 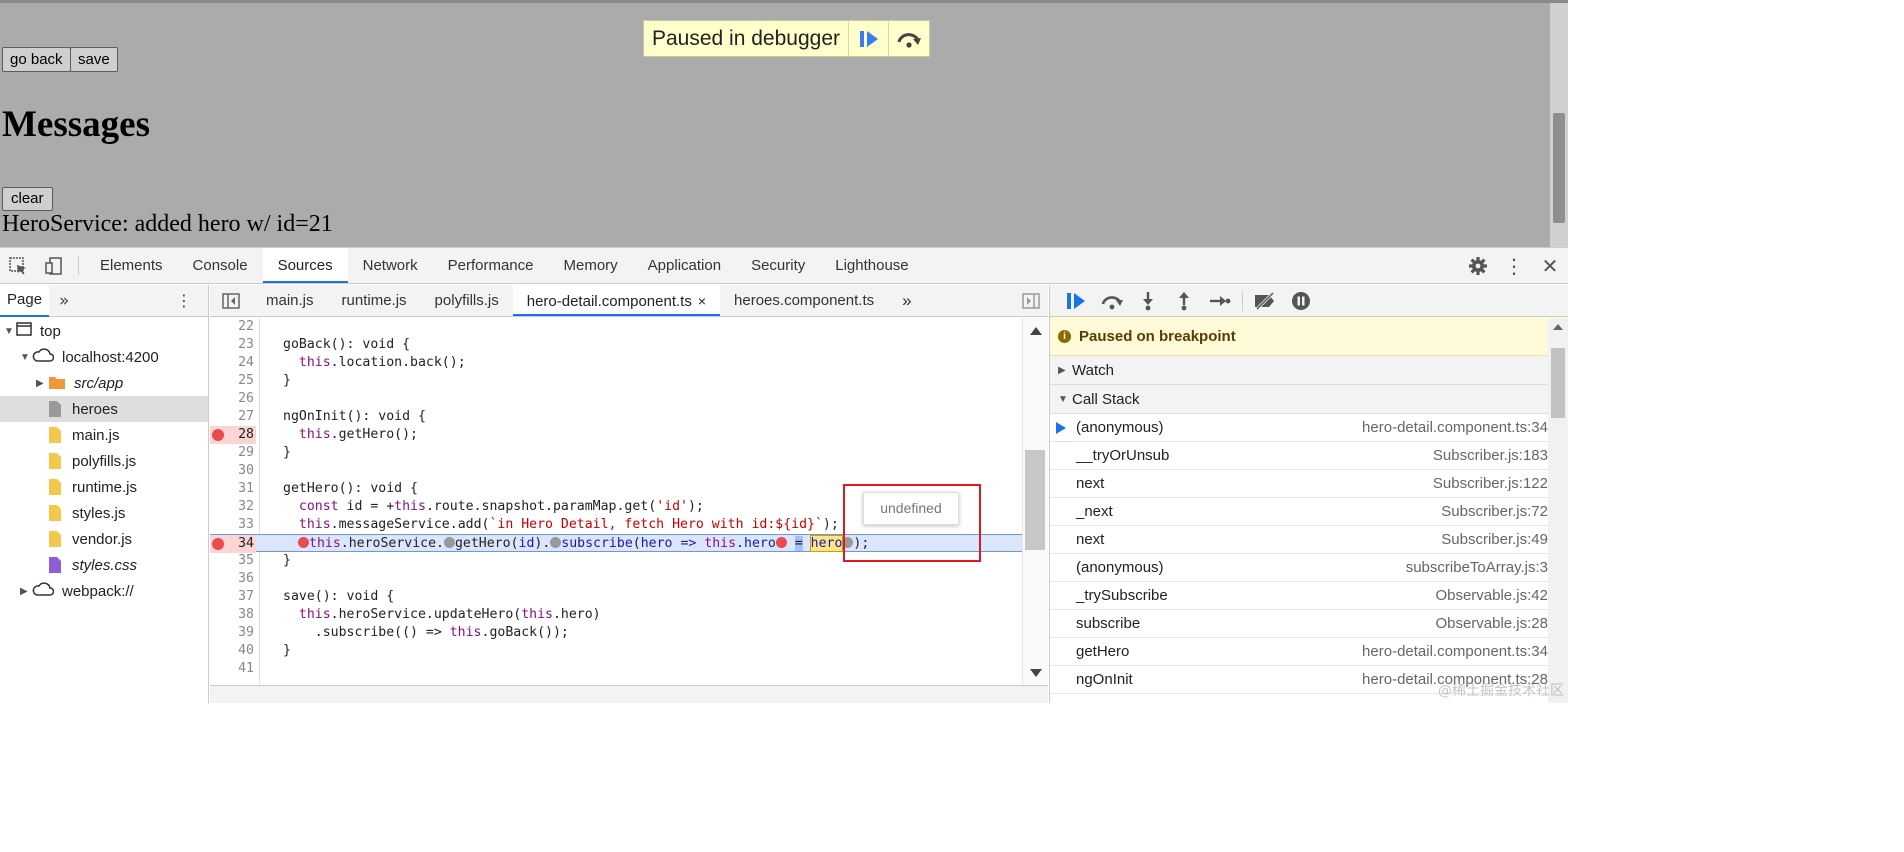 I want to click on tree-item: runtime.js, so click(x=104, y=487).